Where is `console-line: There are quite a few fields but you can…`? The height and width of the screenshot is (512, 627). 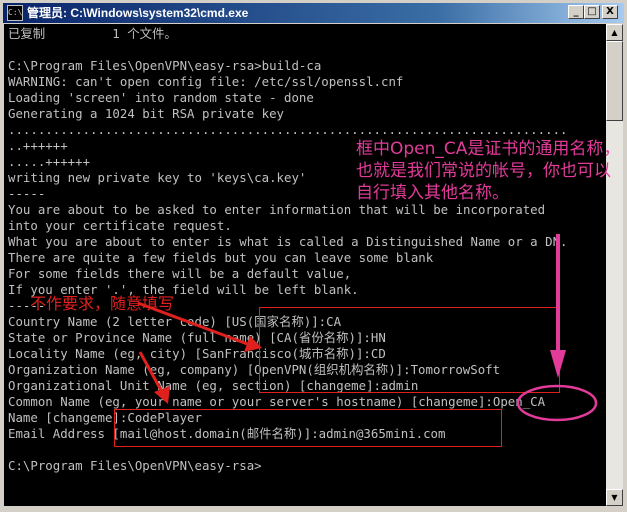 console-line: There are quite a few fields but you can… is located at coordinates (221, 257).